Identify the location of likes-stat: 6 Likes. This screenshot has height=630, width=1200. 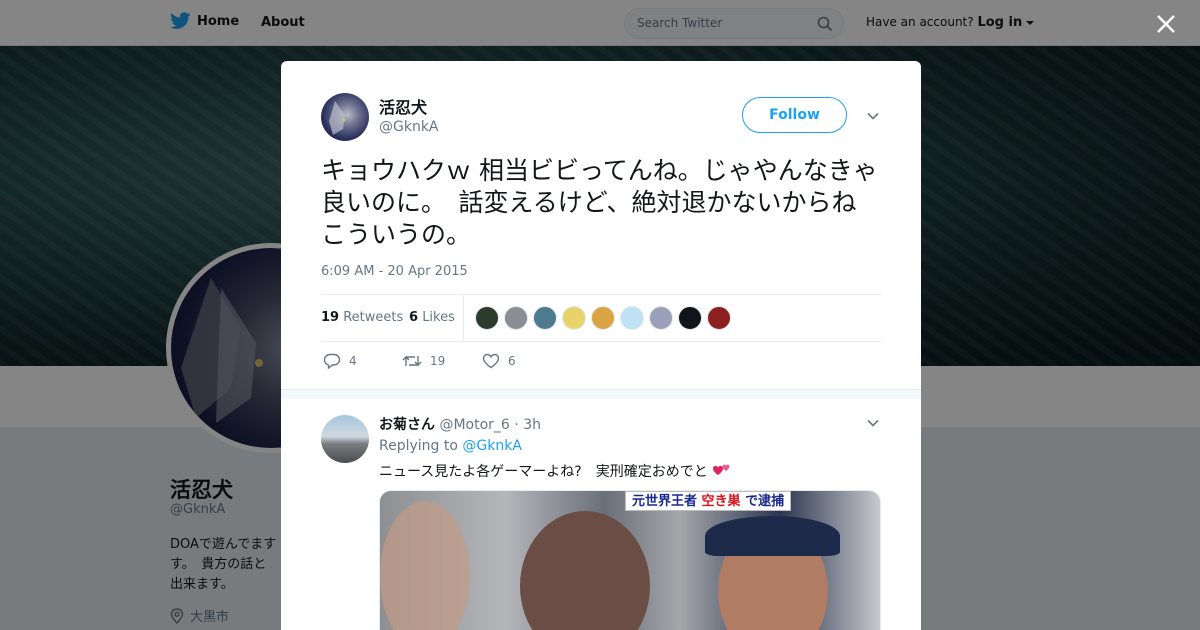
(432, 317).